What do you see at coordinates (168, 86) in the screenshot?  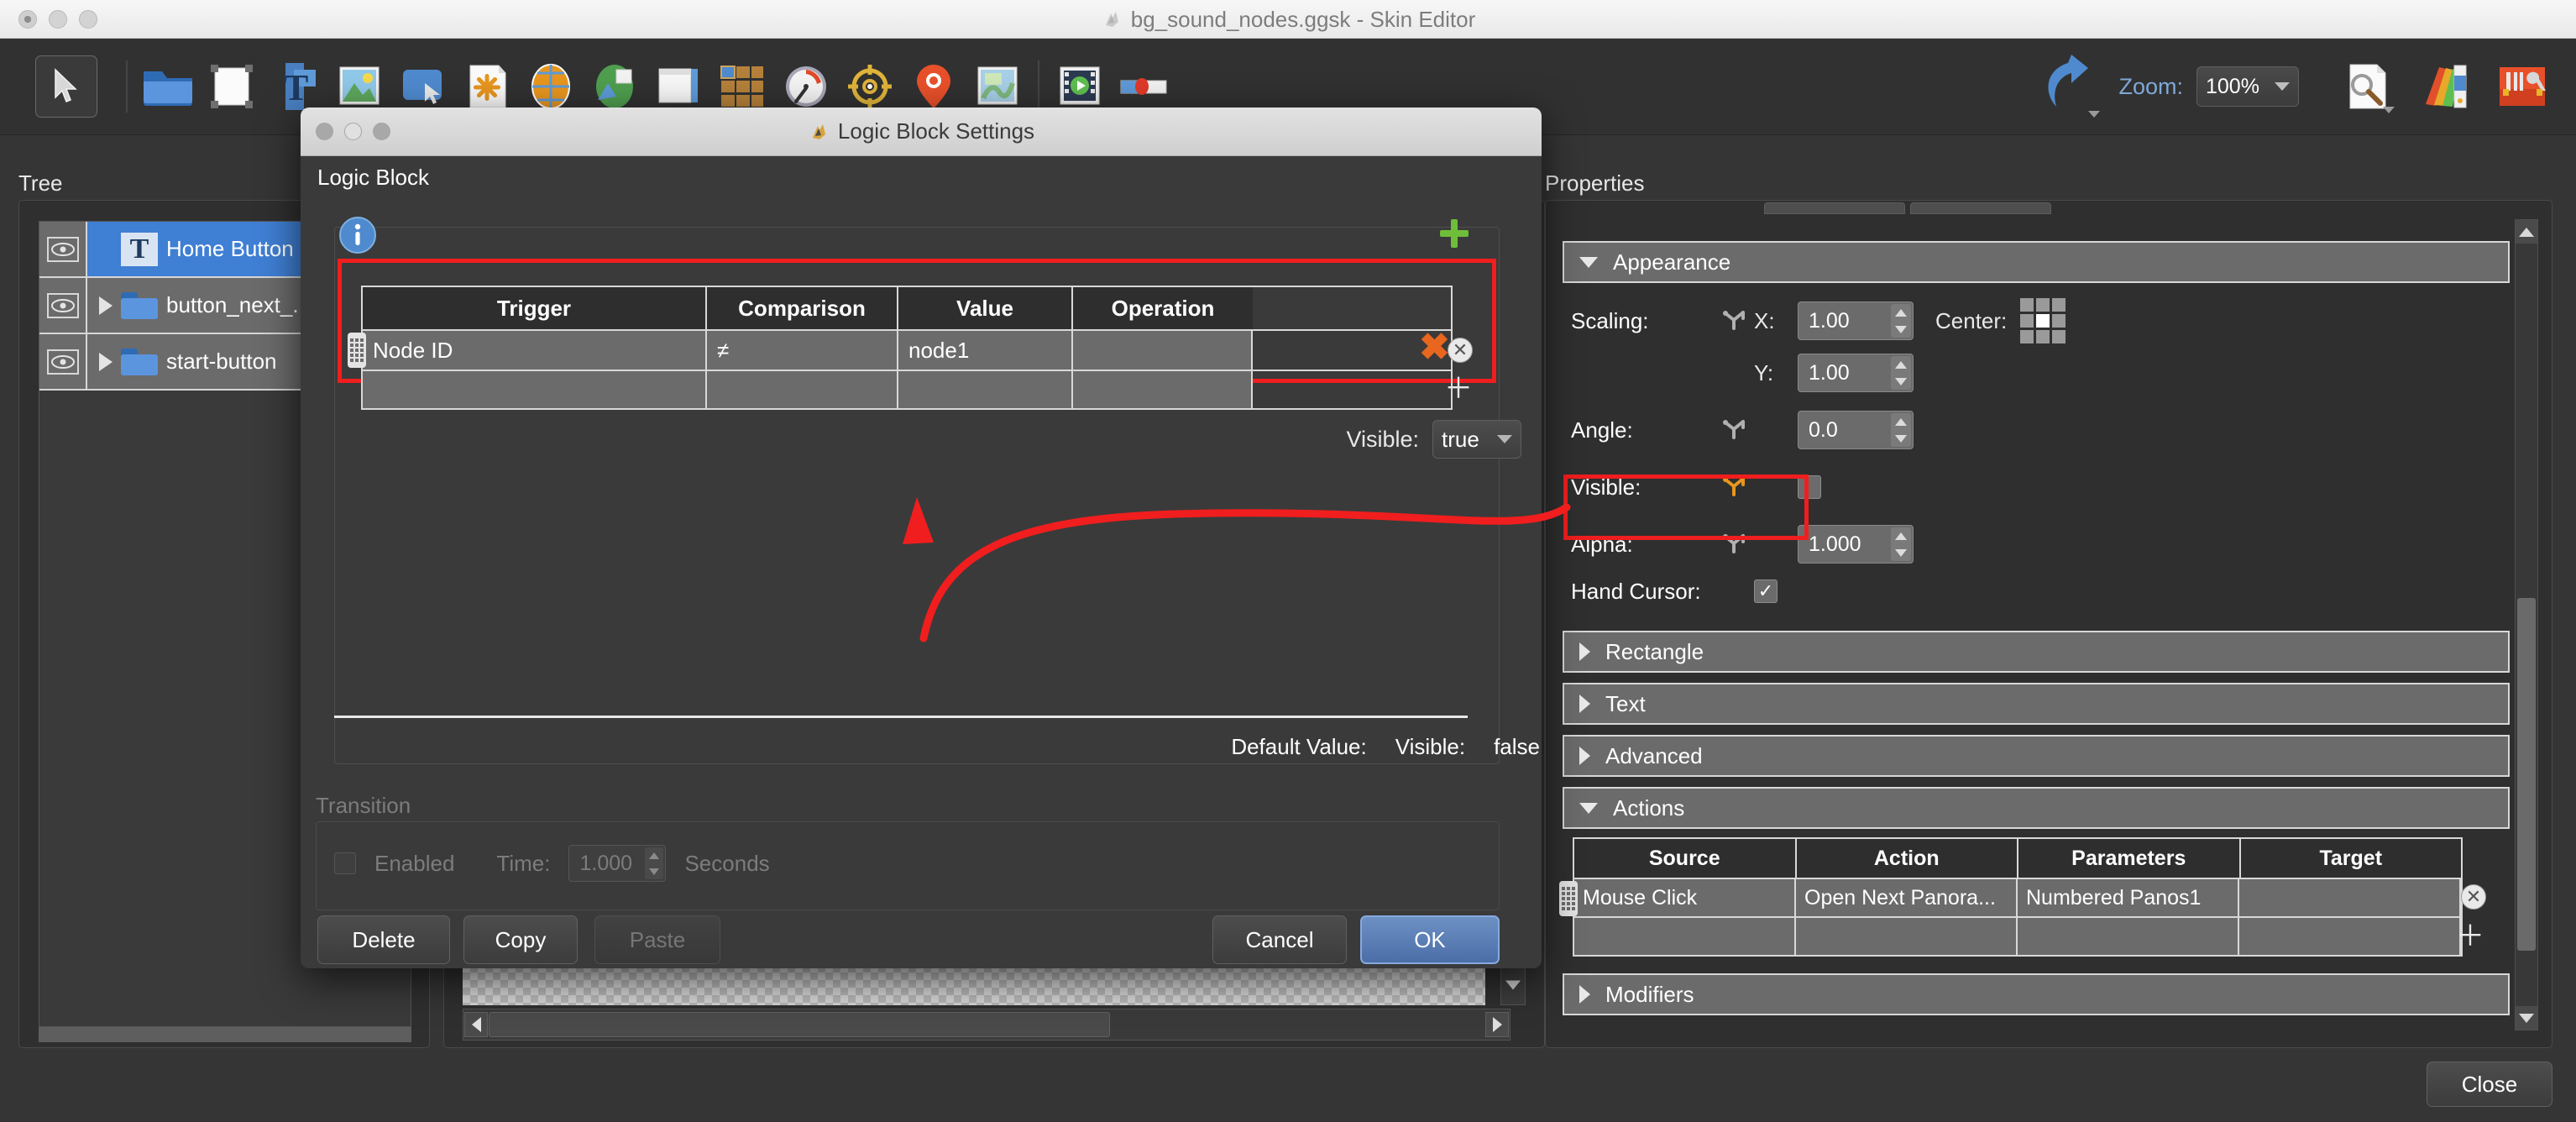 I see `open-folder-button` at bounding box center [168, 86].